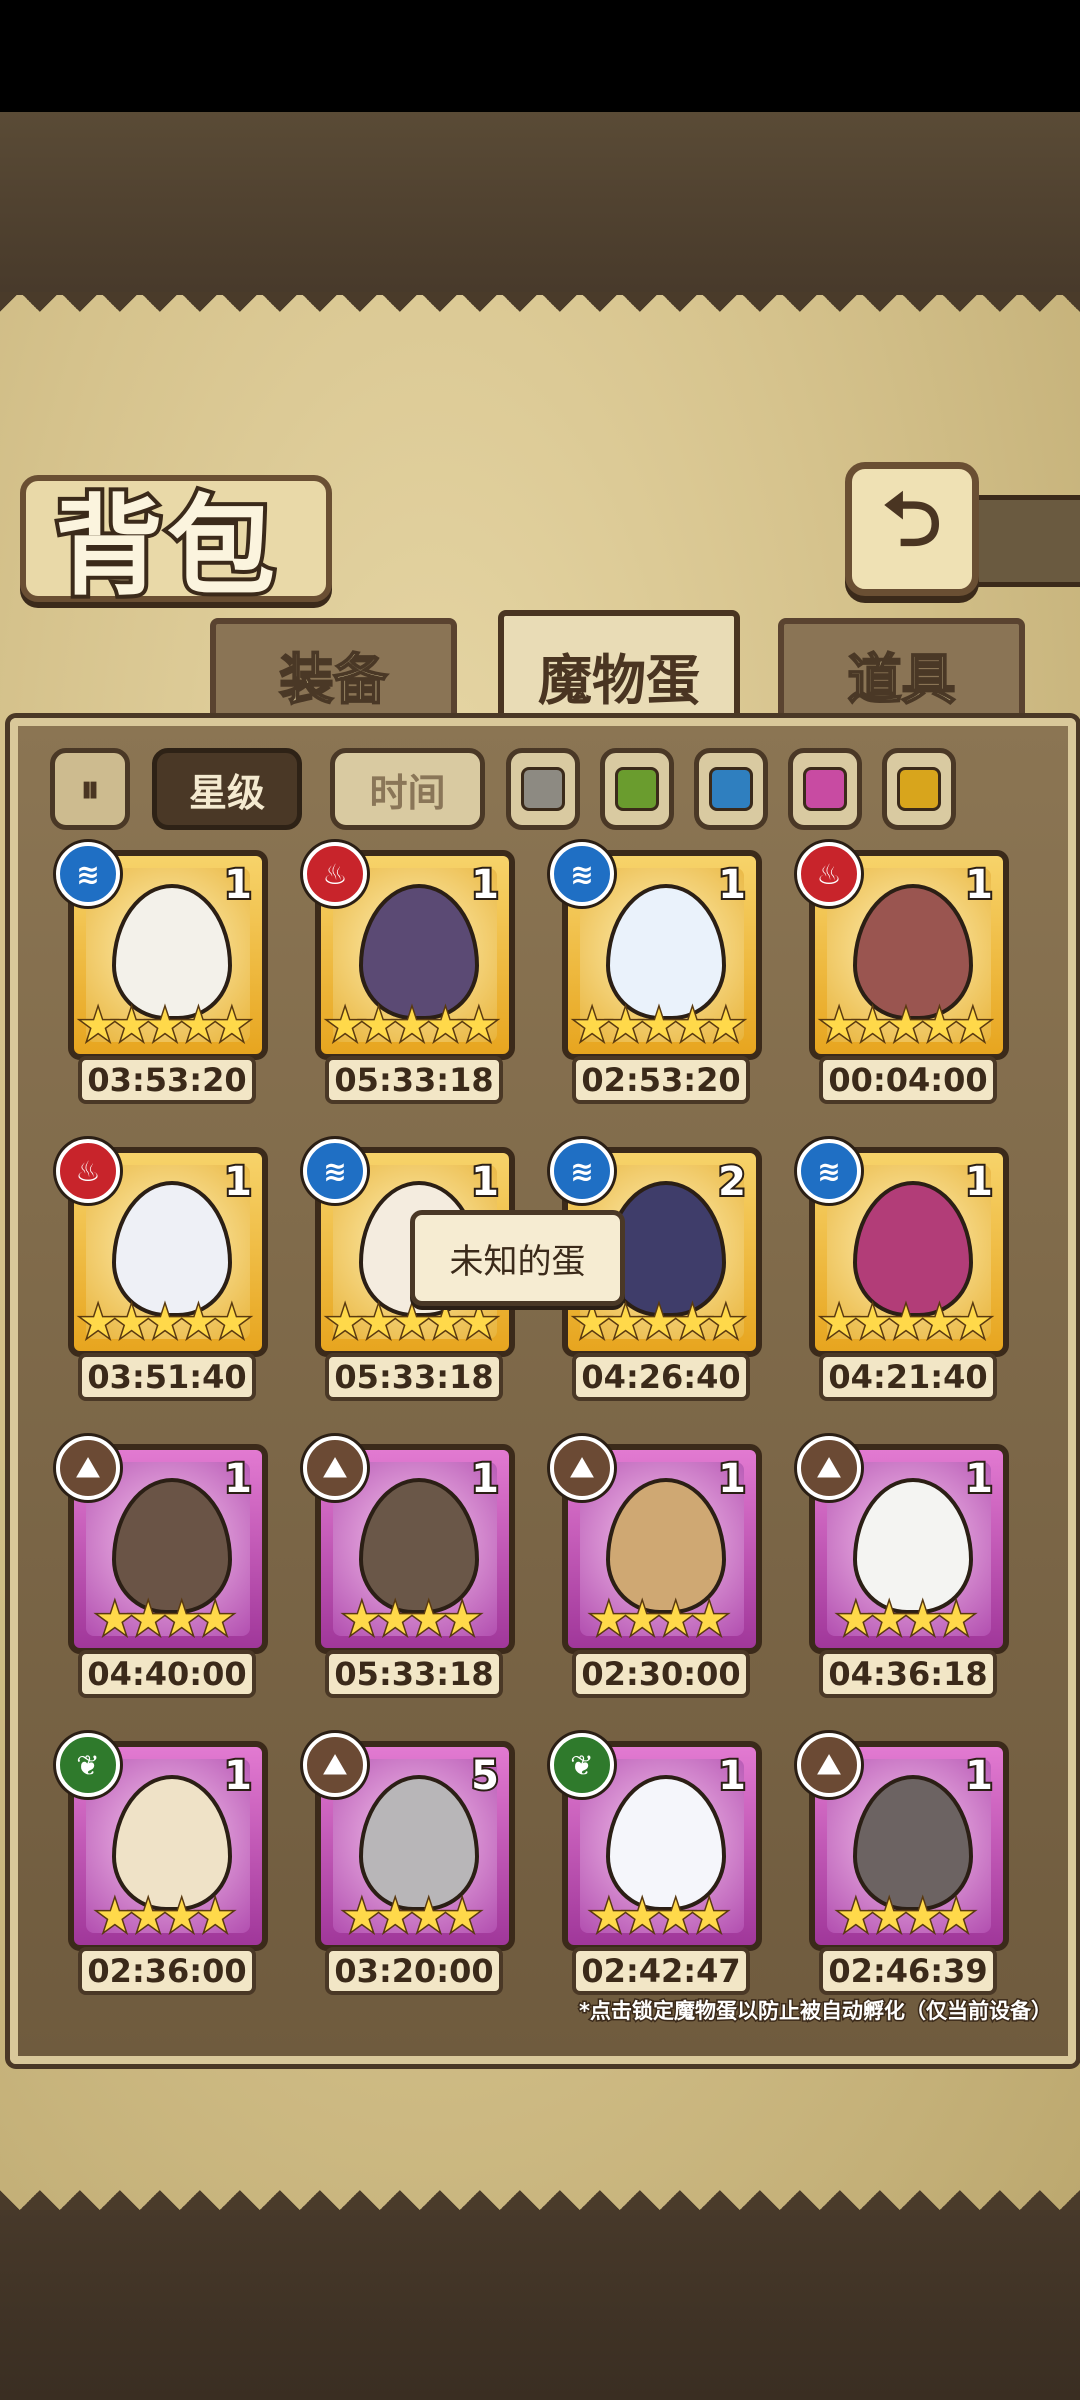 The image size is (1080, 2400). What do you see at coordinates (410, 981) in the screenshot?
I see `egg-slot: 1 ♨ ★★★★★ 05:33:18` at bounding box center [410, 981].